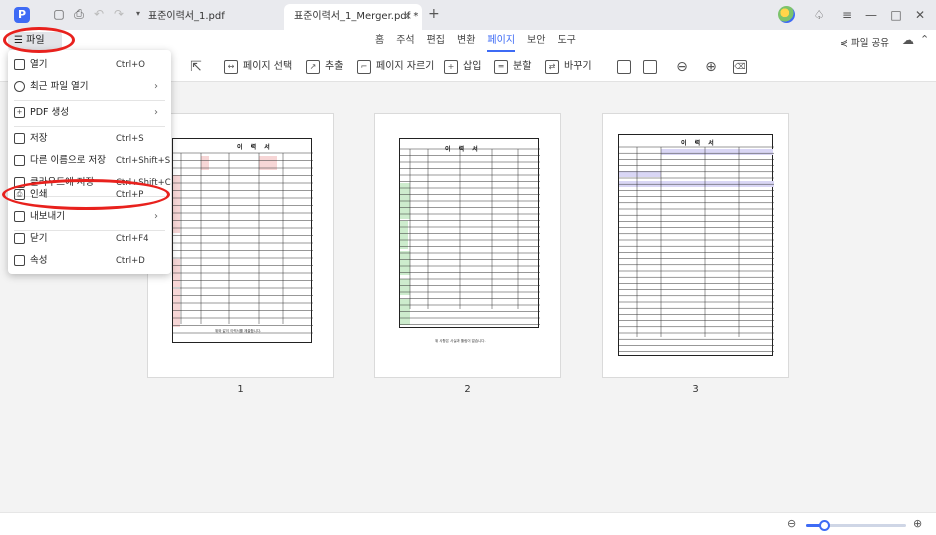  What do you see at coordinates (847, 15) in the screenshot?
I see `menu-icon: ≡` at bounding box center [847, 15].